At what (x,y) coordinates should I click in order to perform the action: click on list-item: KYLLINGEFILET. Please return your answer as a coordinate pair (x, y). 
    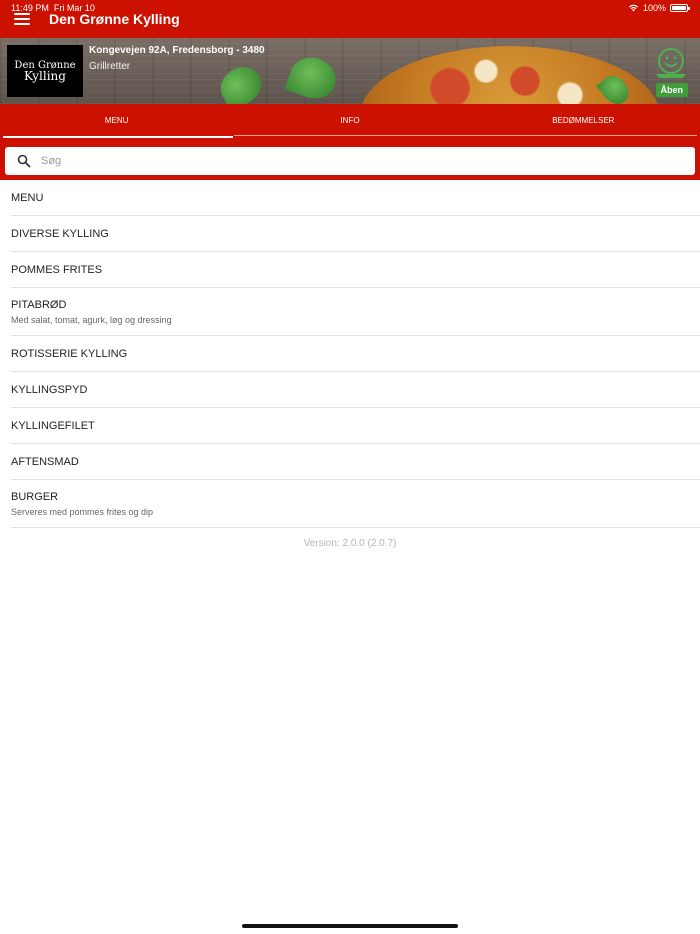
    Looking at the image, I should click on (355, 426).